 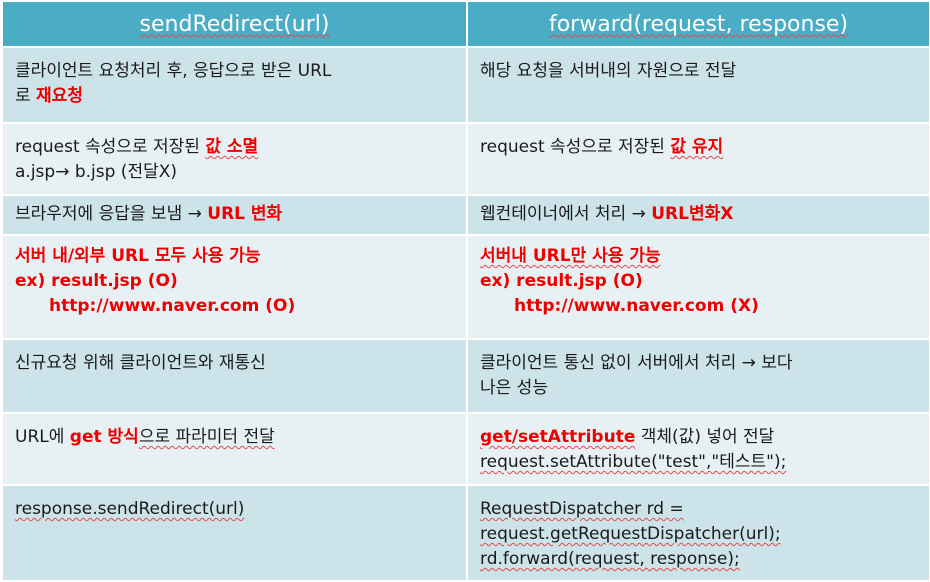 I want to click on highlight-text: http://www.naver.com (X), so click(x=636, y=306).